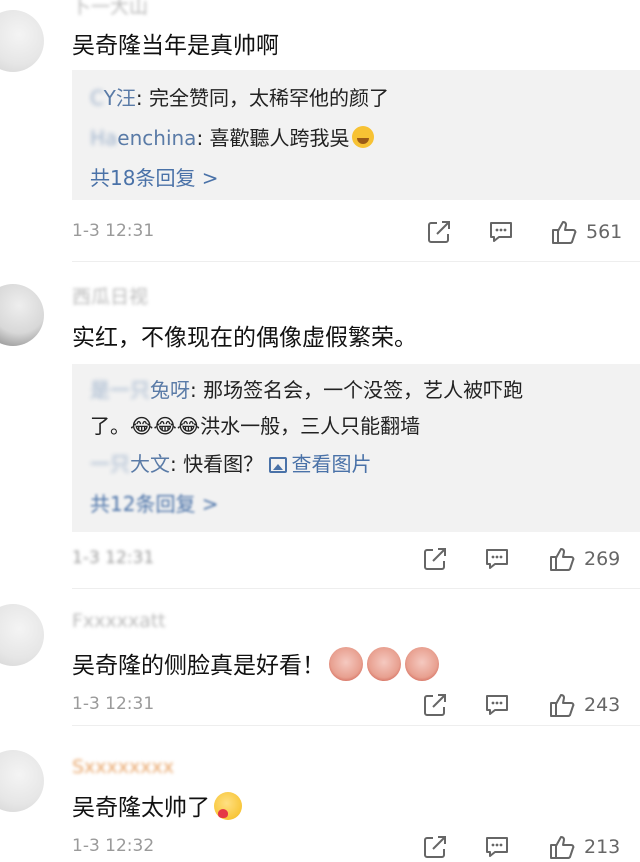  I want to click on username: Sxxxxxxxx, so click(123, 767).